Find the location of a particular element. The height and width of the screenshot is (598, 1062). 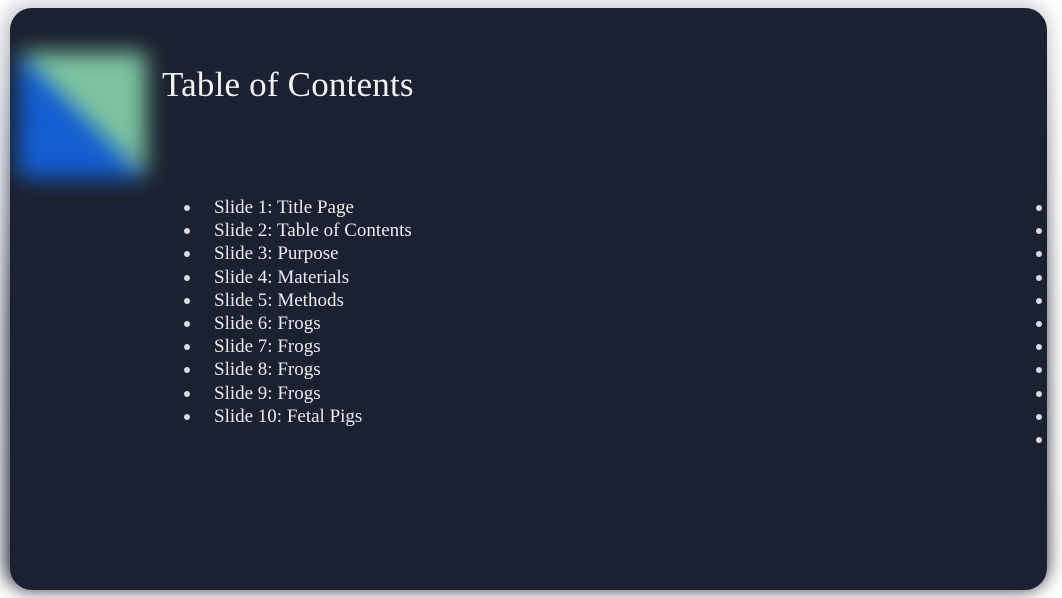

list-item: Slide 4: Materials is located at coordinates (306, 277).